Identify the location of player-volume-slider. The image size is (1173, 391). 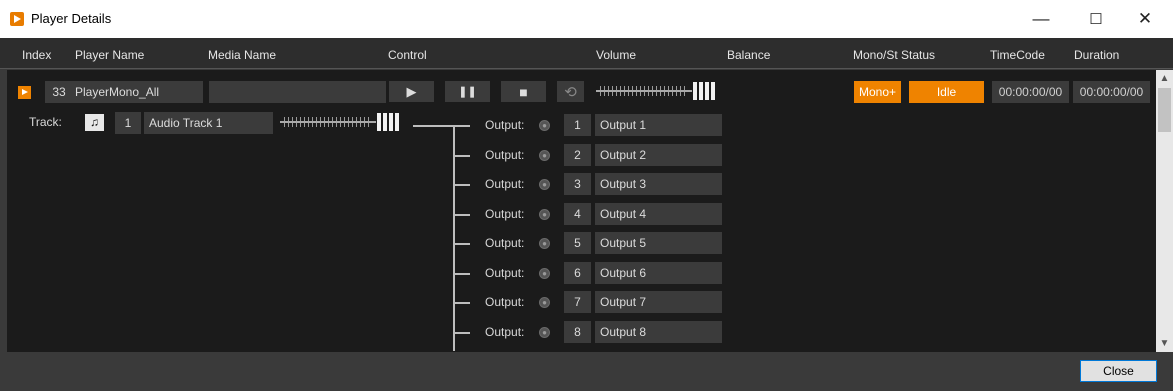
(659, 91).